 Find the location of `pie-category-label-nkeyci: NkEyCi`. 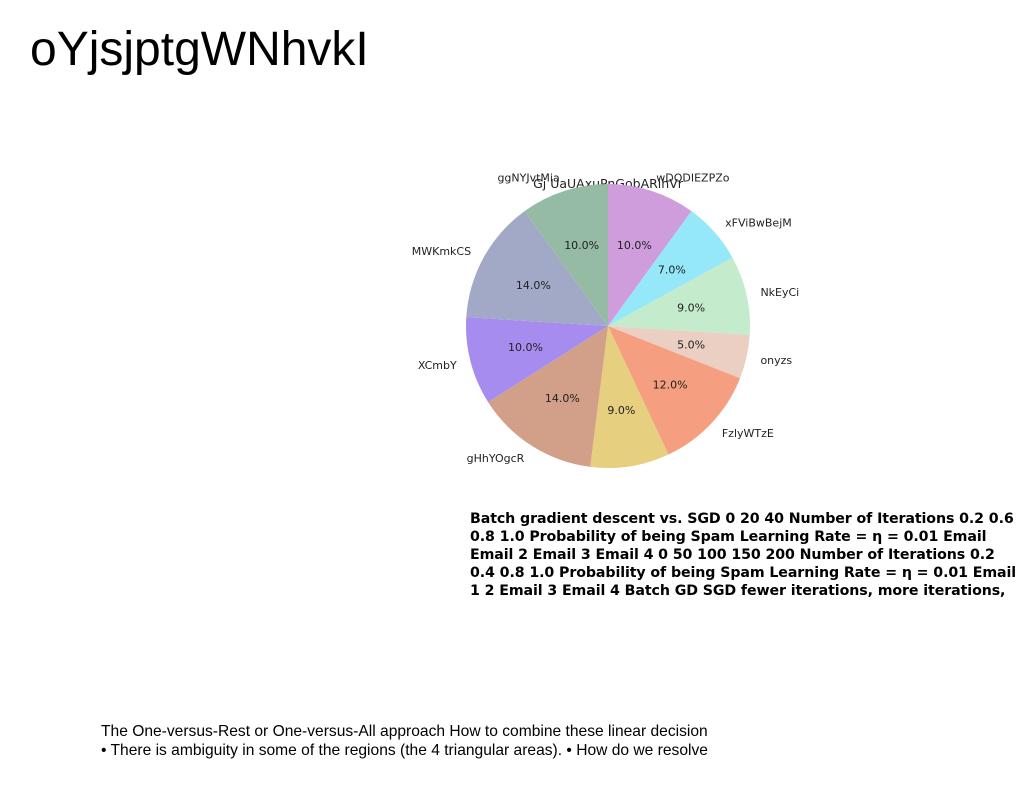

pie-category-label-nkeyci: NkEyCi is located at coordinates (779, 292).